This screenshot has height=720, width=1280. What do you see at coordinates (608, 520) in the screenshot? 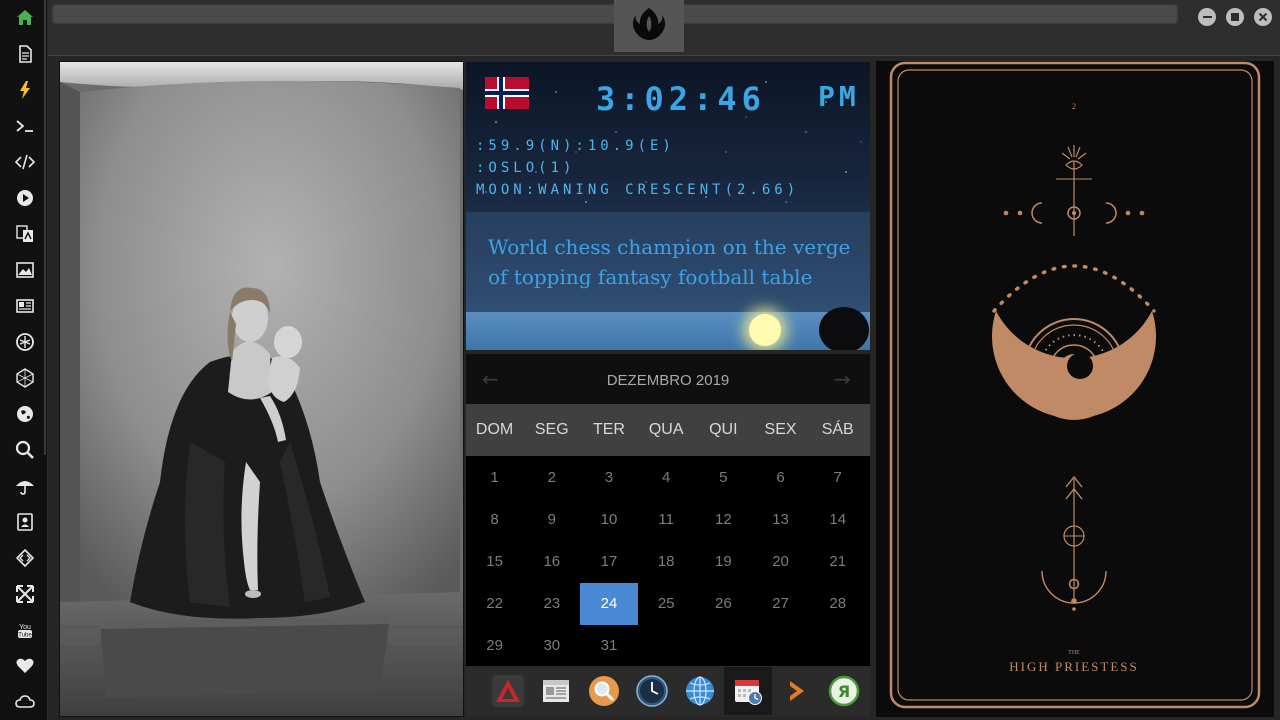
I see `calendar-day: 10` at bounding box center [608, 520].